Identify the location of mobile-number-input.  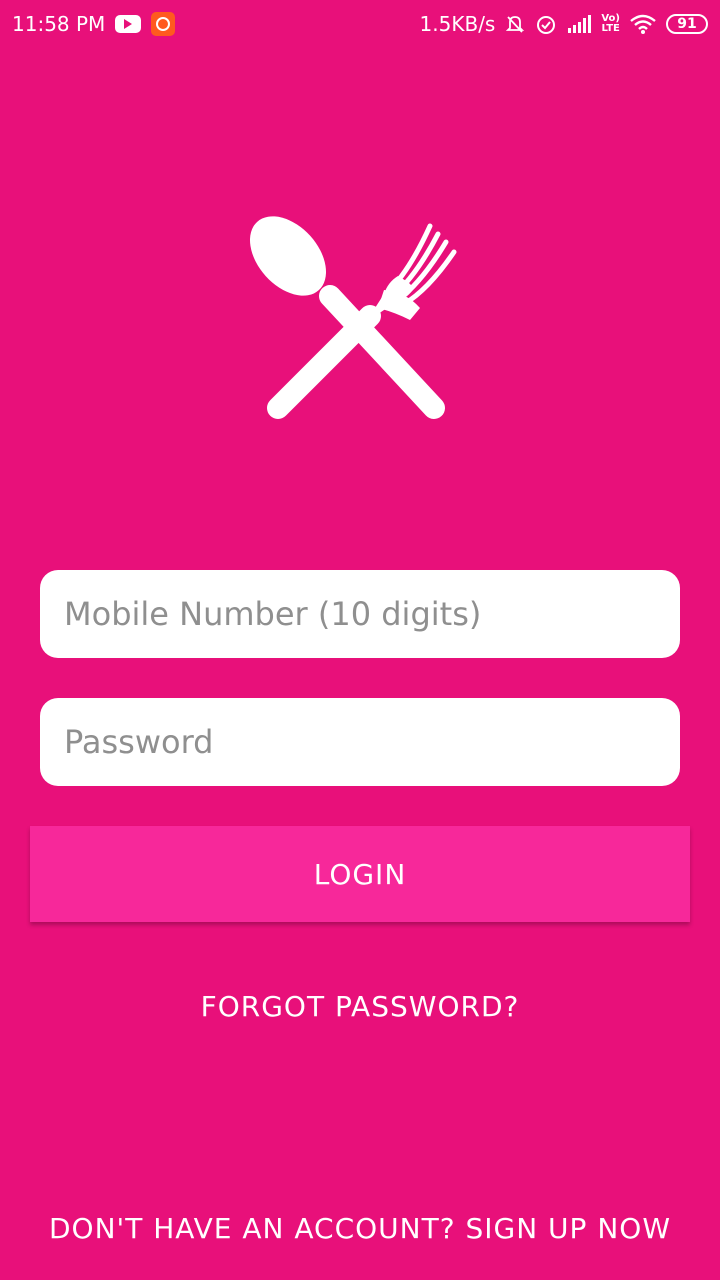
(360, 614).